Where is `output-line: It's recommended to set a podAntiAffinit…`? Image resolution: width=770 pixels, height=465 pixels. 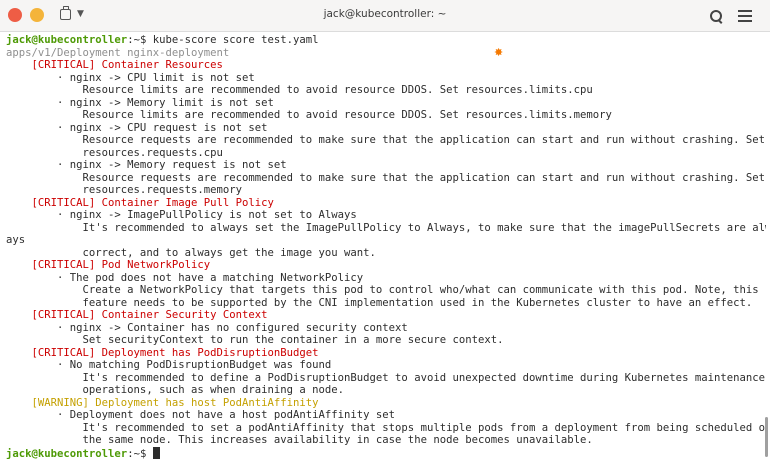
output-line: It's recommended to set a podAntiAffinit… is located at coordinates (386, 427).